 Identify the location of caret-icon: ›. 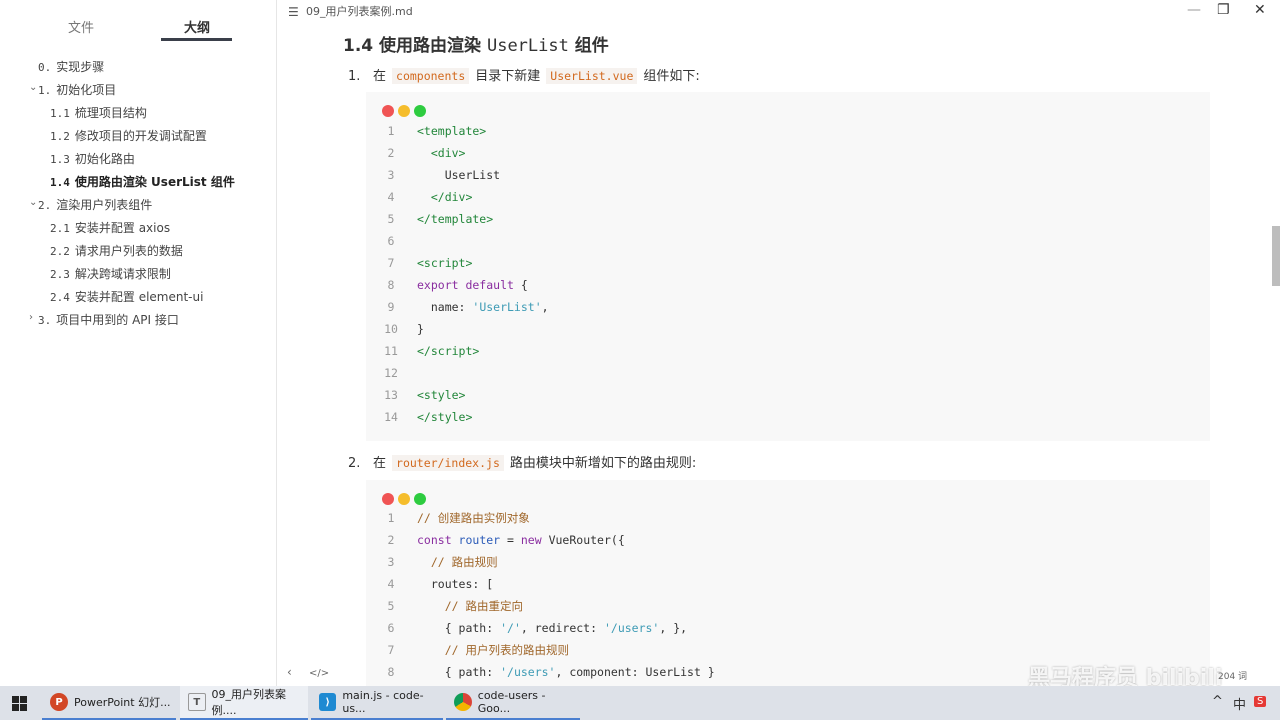
(31, 318).